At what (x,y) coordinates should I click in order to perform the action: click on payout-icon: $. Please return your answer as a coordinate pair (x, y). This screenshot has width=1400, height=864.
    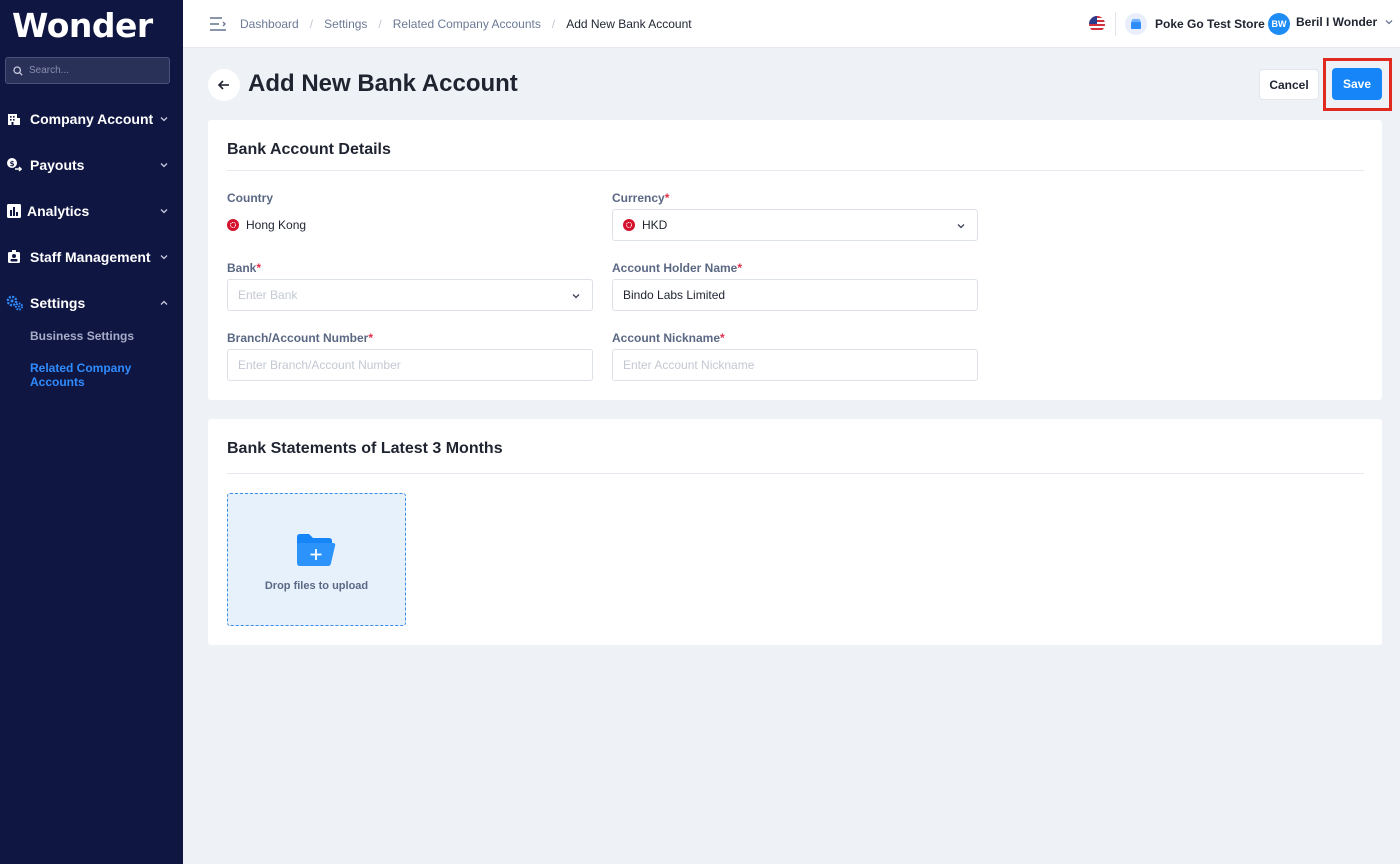
    Looking at the image, I should click on (14, 165).